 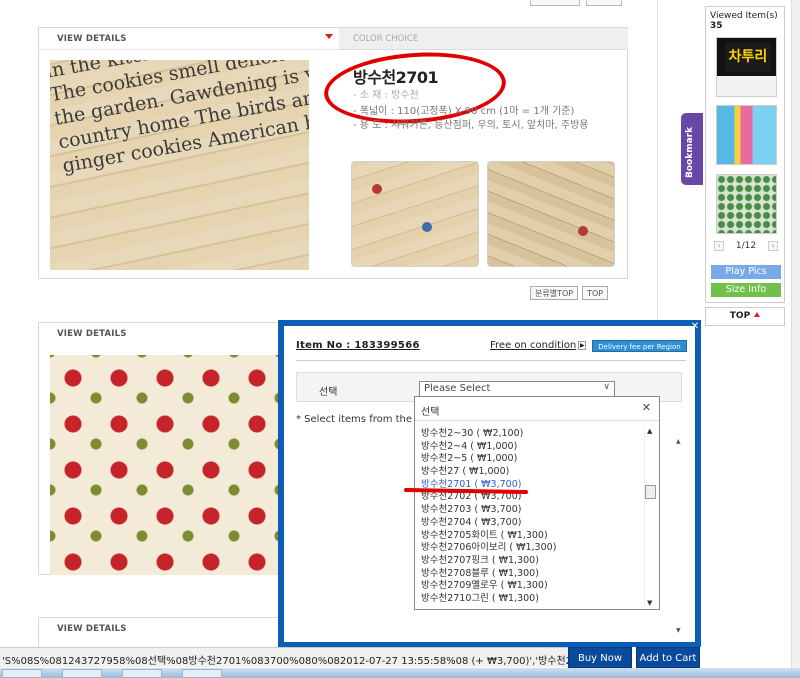 What do you see at coordinates (531, 574) in the screenshot?
I see `dropdown-option: 방수천2708블루 ( ₩1,300)` at bounding box center [531, 574].